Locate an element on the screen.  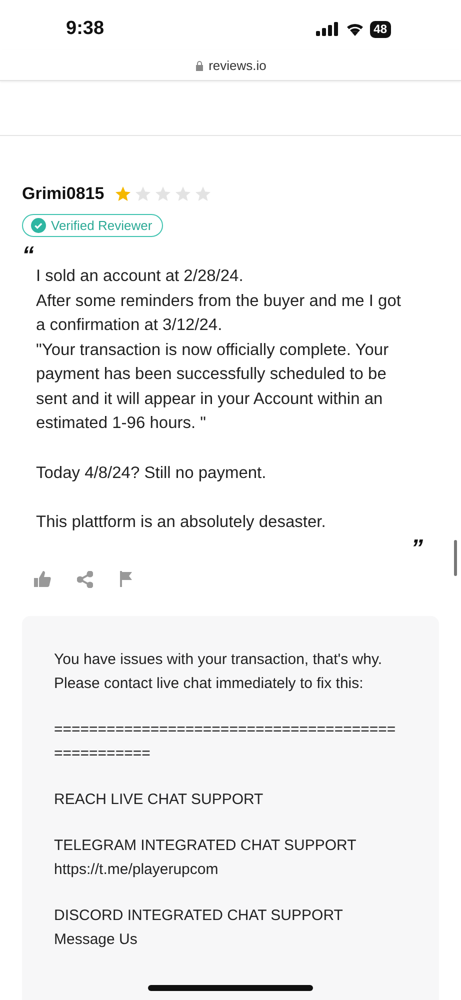
reply-paragraph: REACH LIVE CHAT SUPPORT is located at coordinates (159, 800).